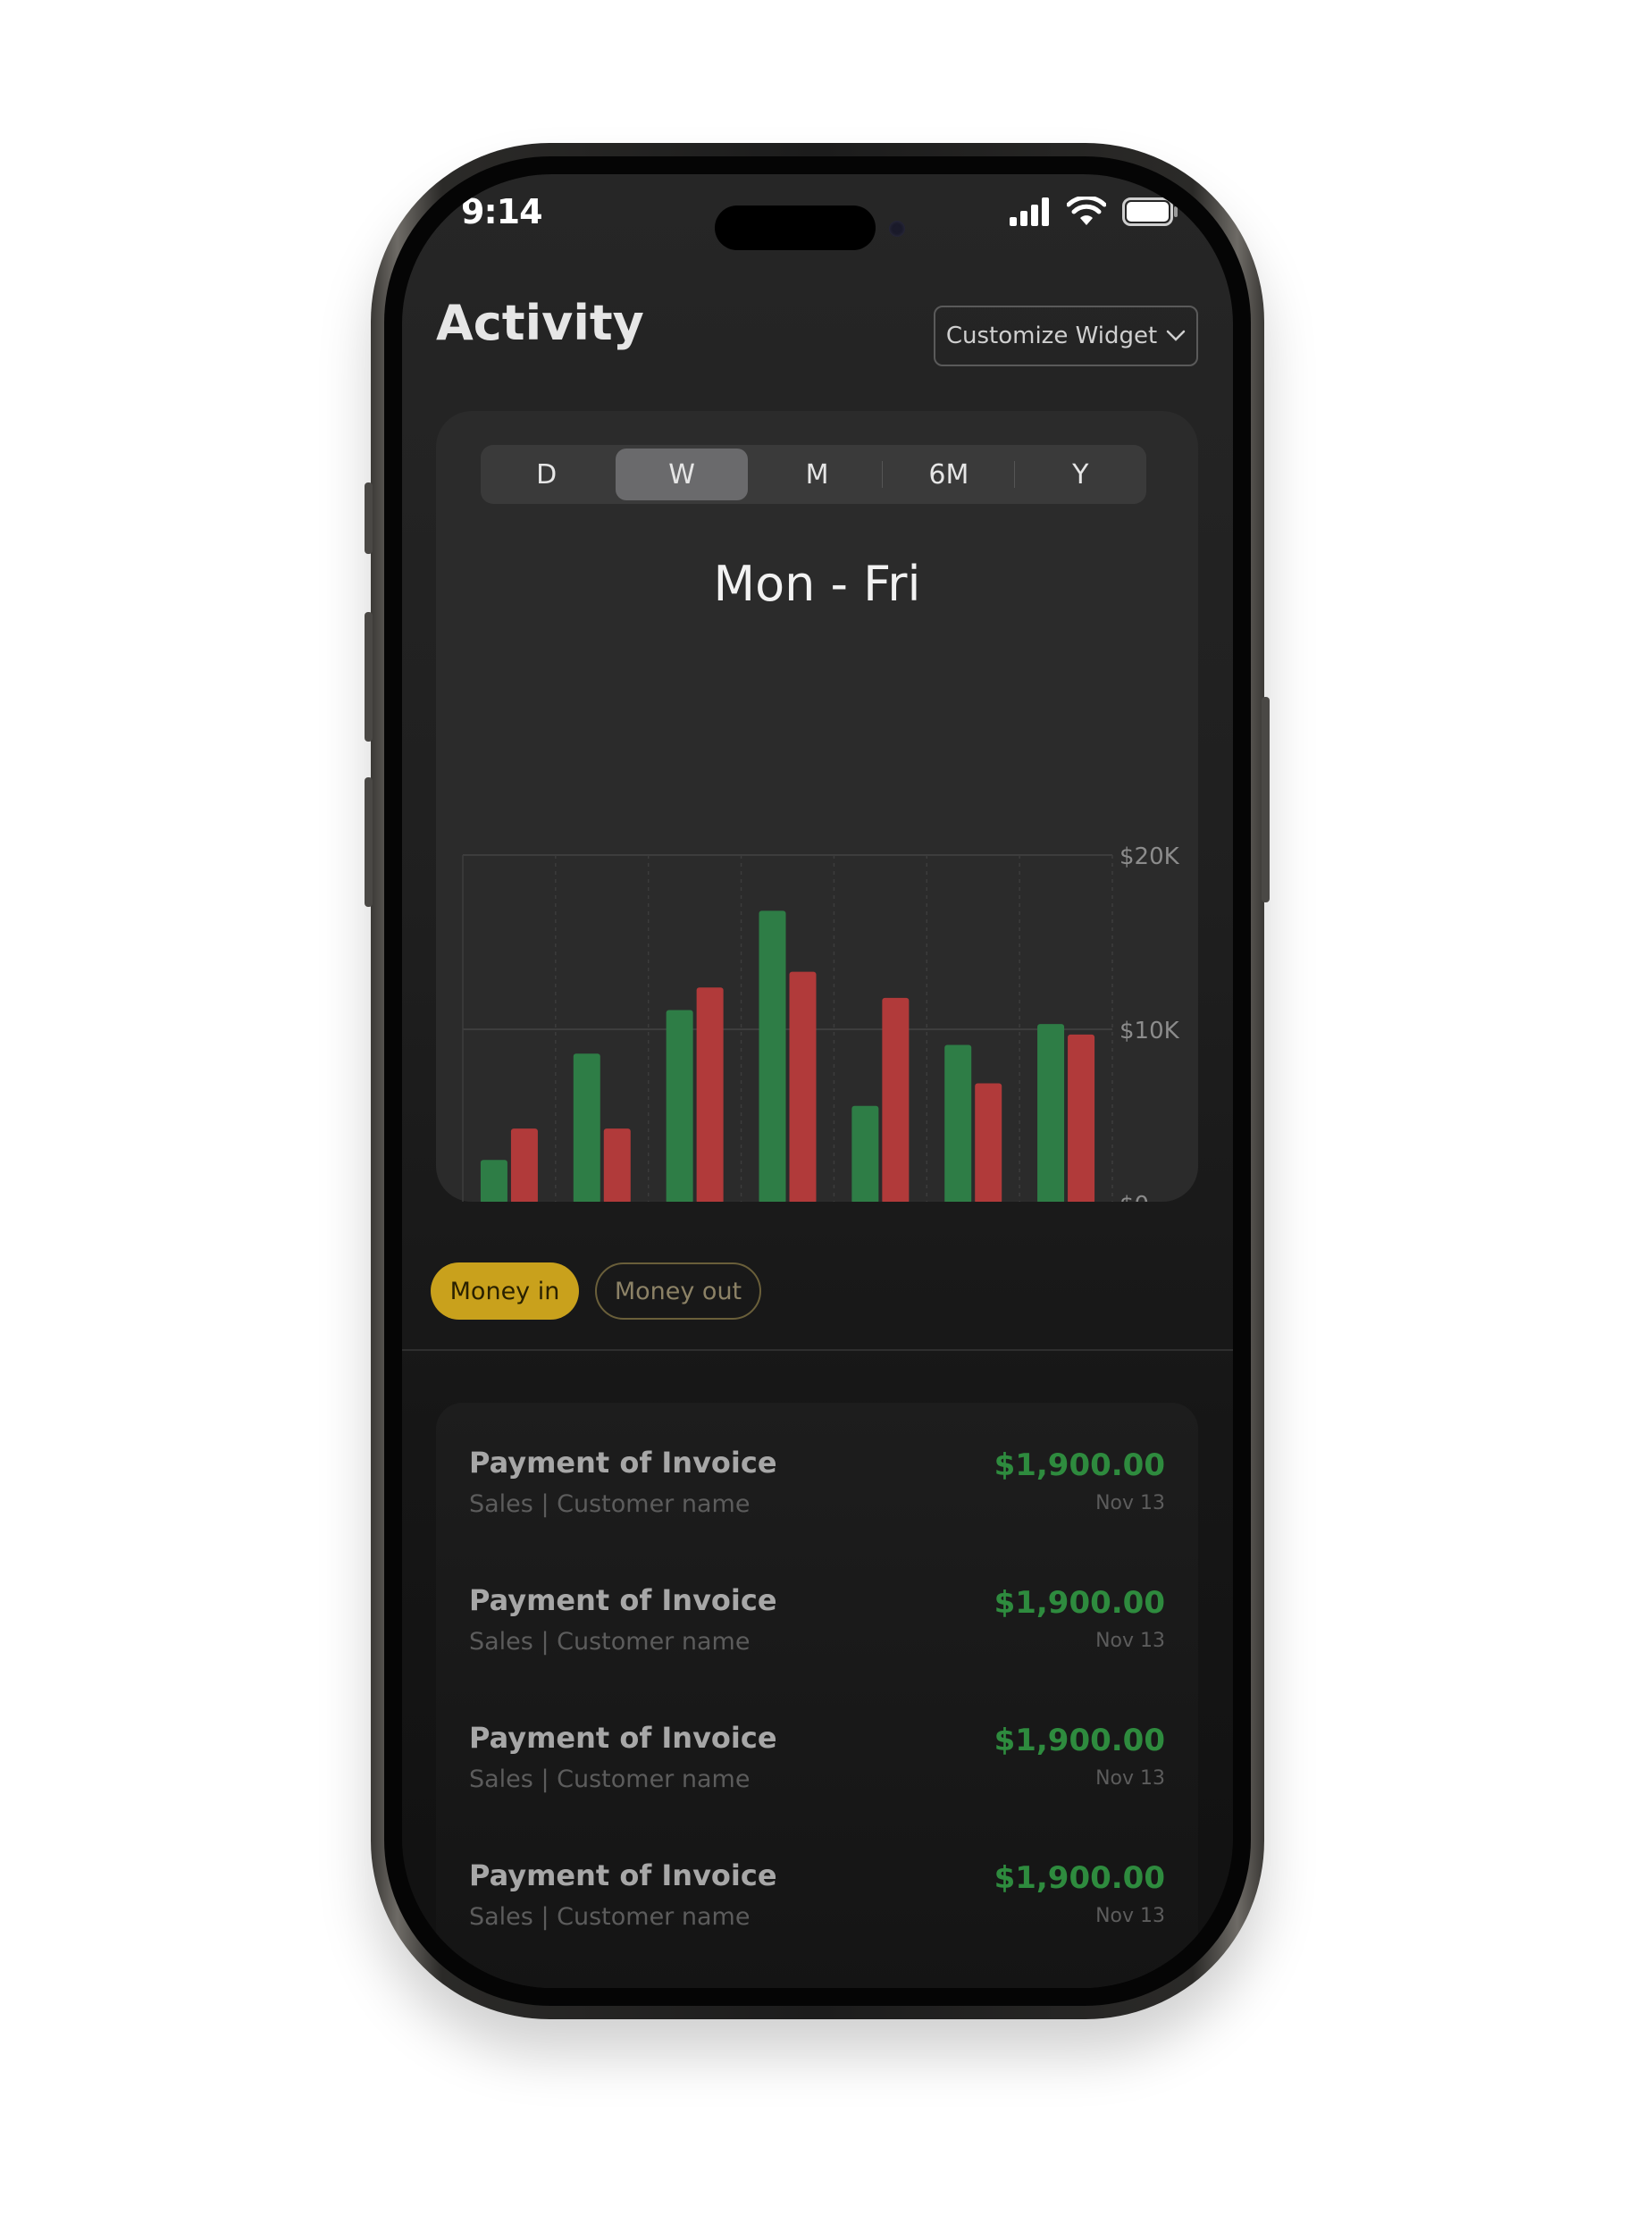  What do you see at coordinates (369, 677) in the screenshot?
I see `volume-up-button` at bounding box center [369, 677].